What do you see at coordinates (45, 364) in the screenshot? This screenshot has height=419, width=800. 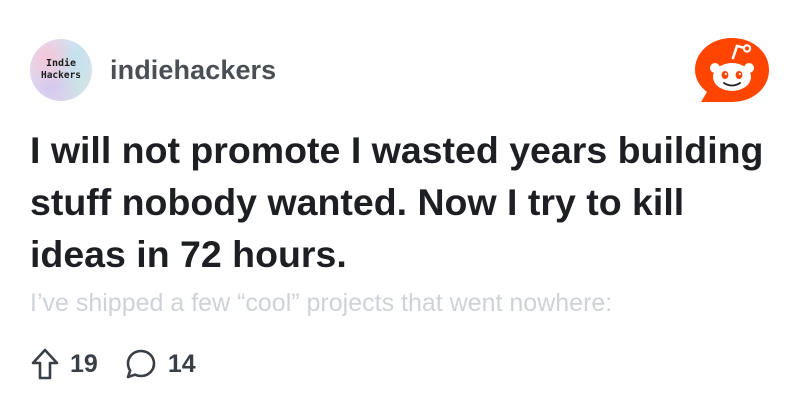 I see `upvote-arrow-icon` at bounding box center [45, 364].